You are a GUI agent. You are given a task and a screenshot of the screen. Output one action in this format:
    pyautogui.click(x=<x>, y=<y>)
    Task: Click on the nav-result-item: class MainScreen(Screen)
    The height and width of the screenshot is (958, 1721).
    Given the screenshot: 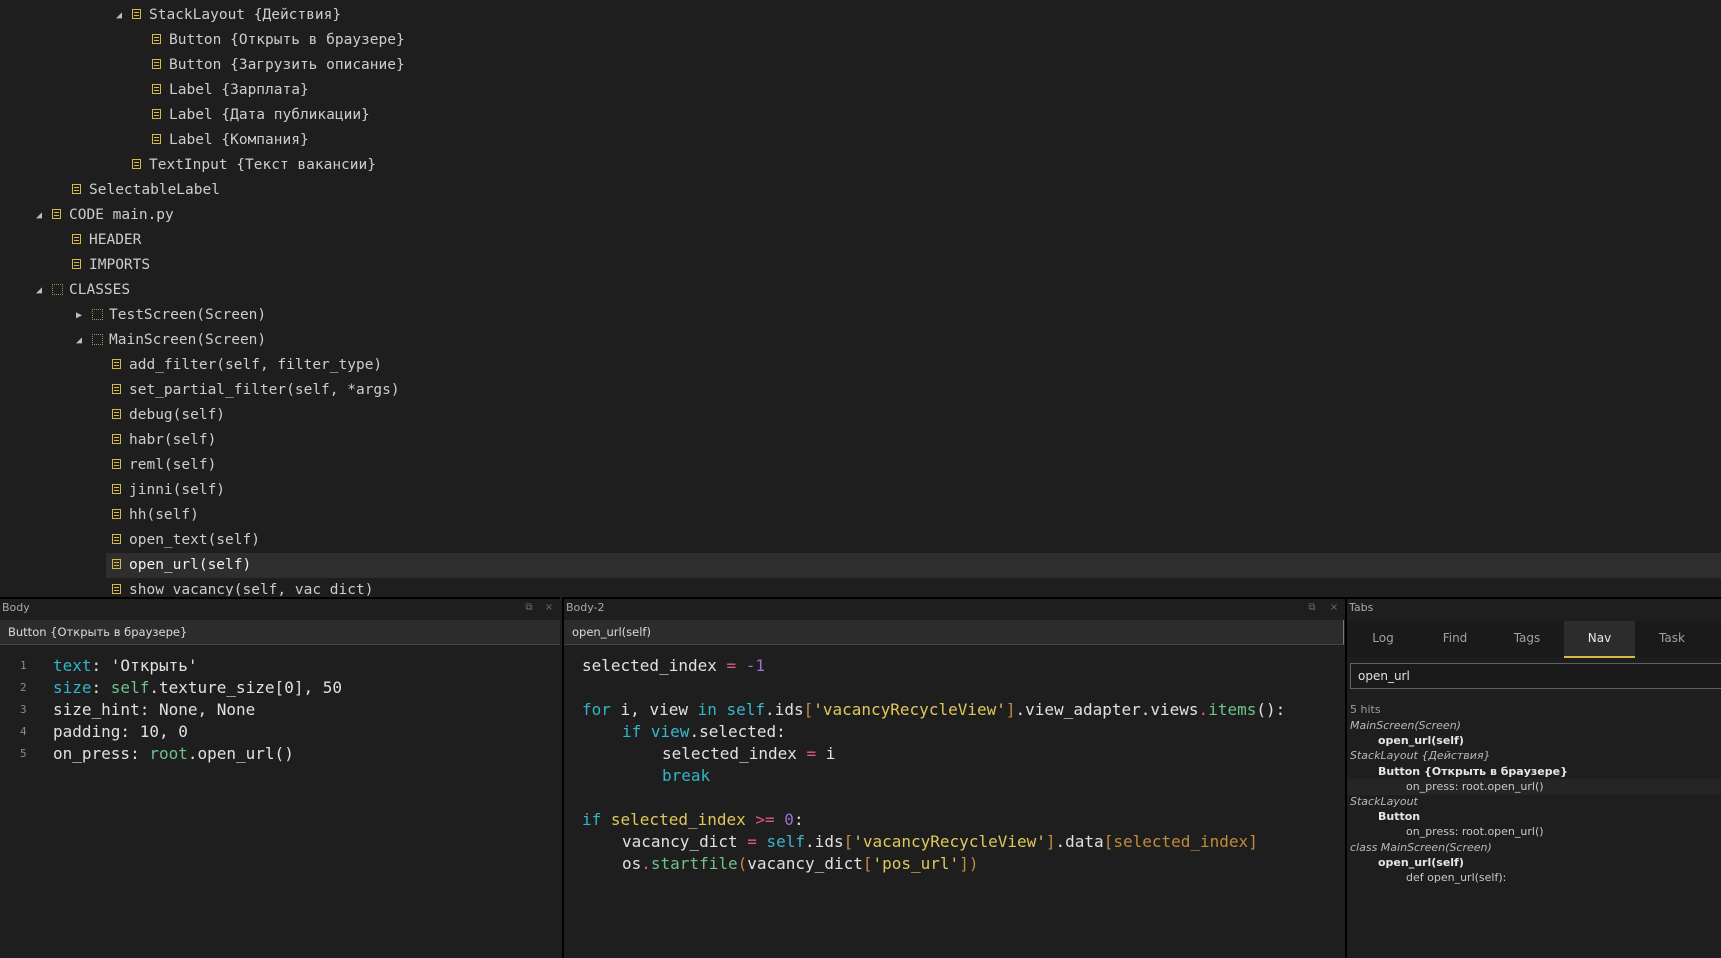 What is the action you would take?
    pyautogui.click(x=1534, y=848)
    